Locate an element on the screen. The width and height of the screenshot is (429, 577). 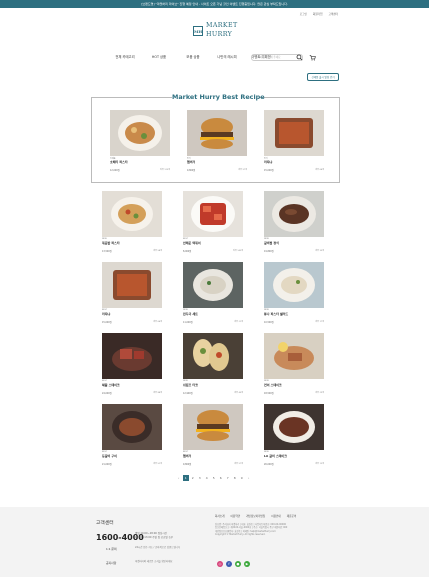
best-recipe-card: 신제품 호페티 파스타 12,000원 리뷰 123개 is located at coordinates (140, 145).